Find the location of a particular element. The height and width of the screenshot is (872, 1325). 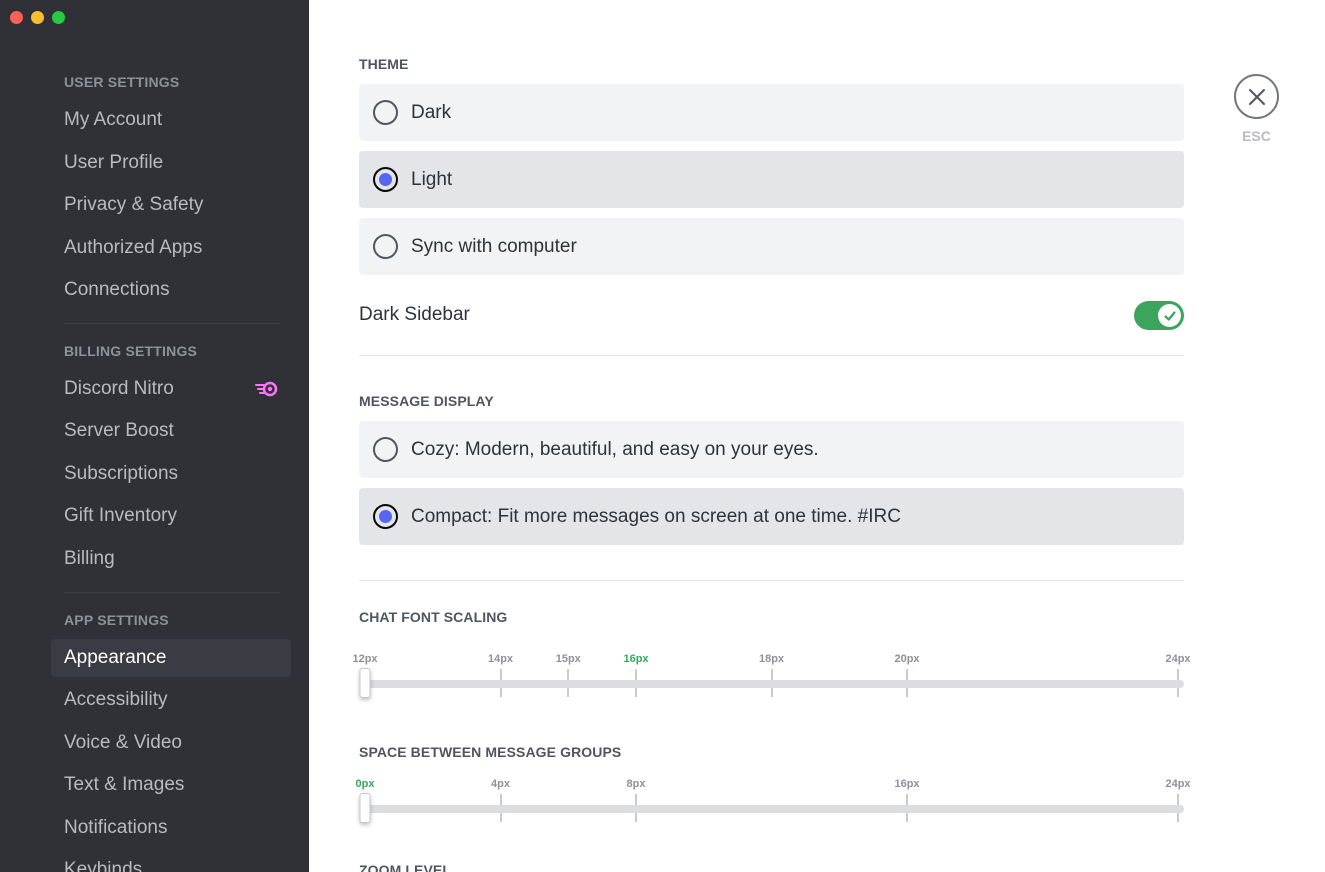

theme-option-sync: Sync with computer is located at coordinates (771, 246).